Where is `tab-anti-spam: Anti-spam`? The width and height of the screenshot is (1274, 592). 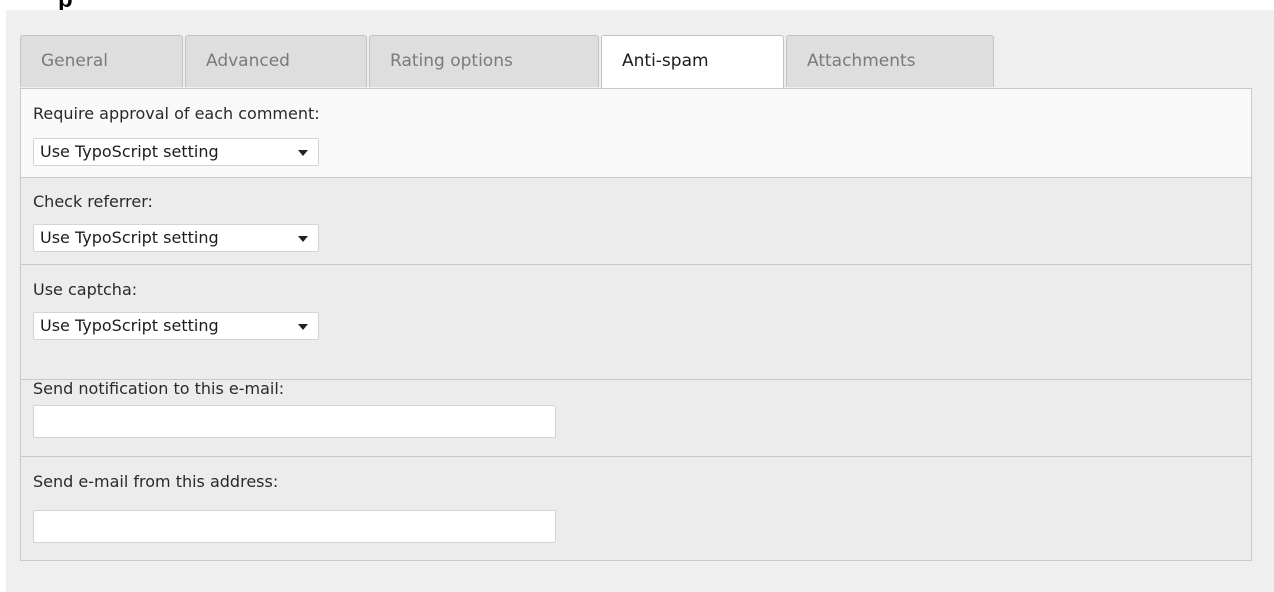 tab-anti-spam: Anti-spam is located at coordinates (692, 62).